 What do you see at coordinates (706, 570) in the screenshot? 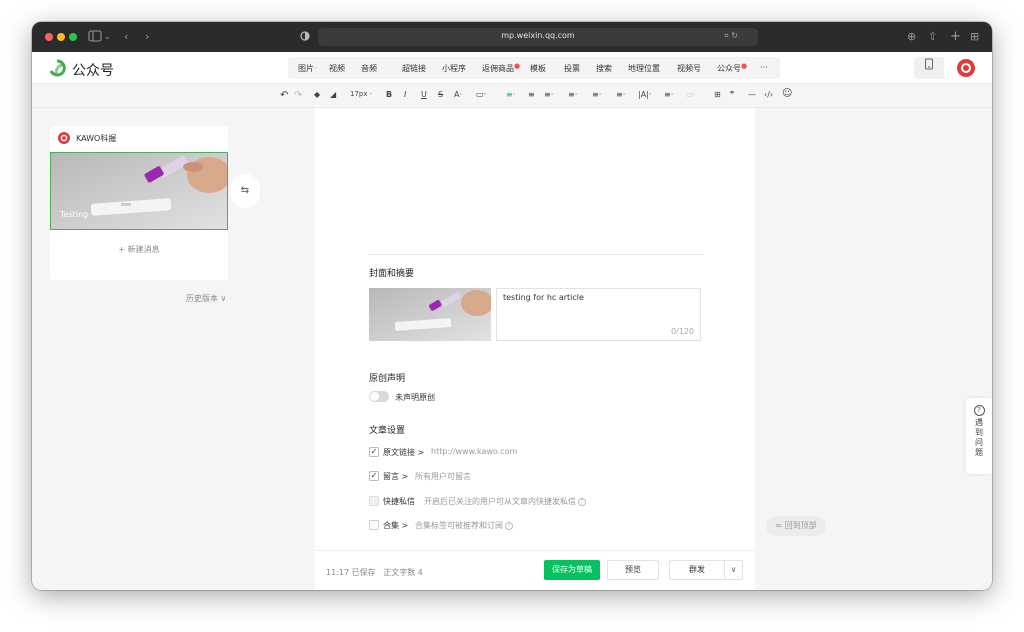
I see `publish-button: 群发 ∨` at bounding box center [706, 570].